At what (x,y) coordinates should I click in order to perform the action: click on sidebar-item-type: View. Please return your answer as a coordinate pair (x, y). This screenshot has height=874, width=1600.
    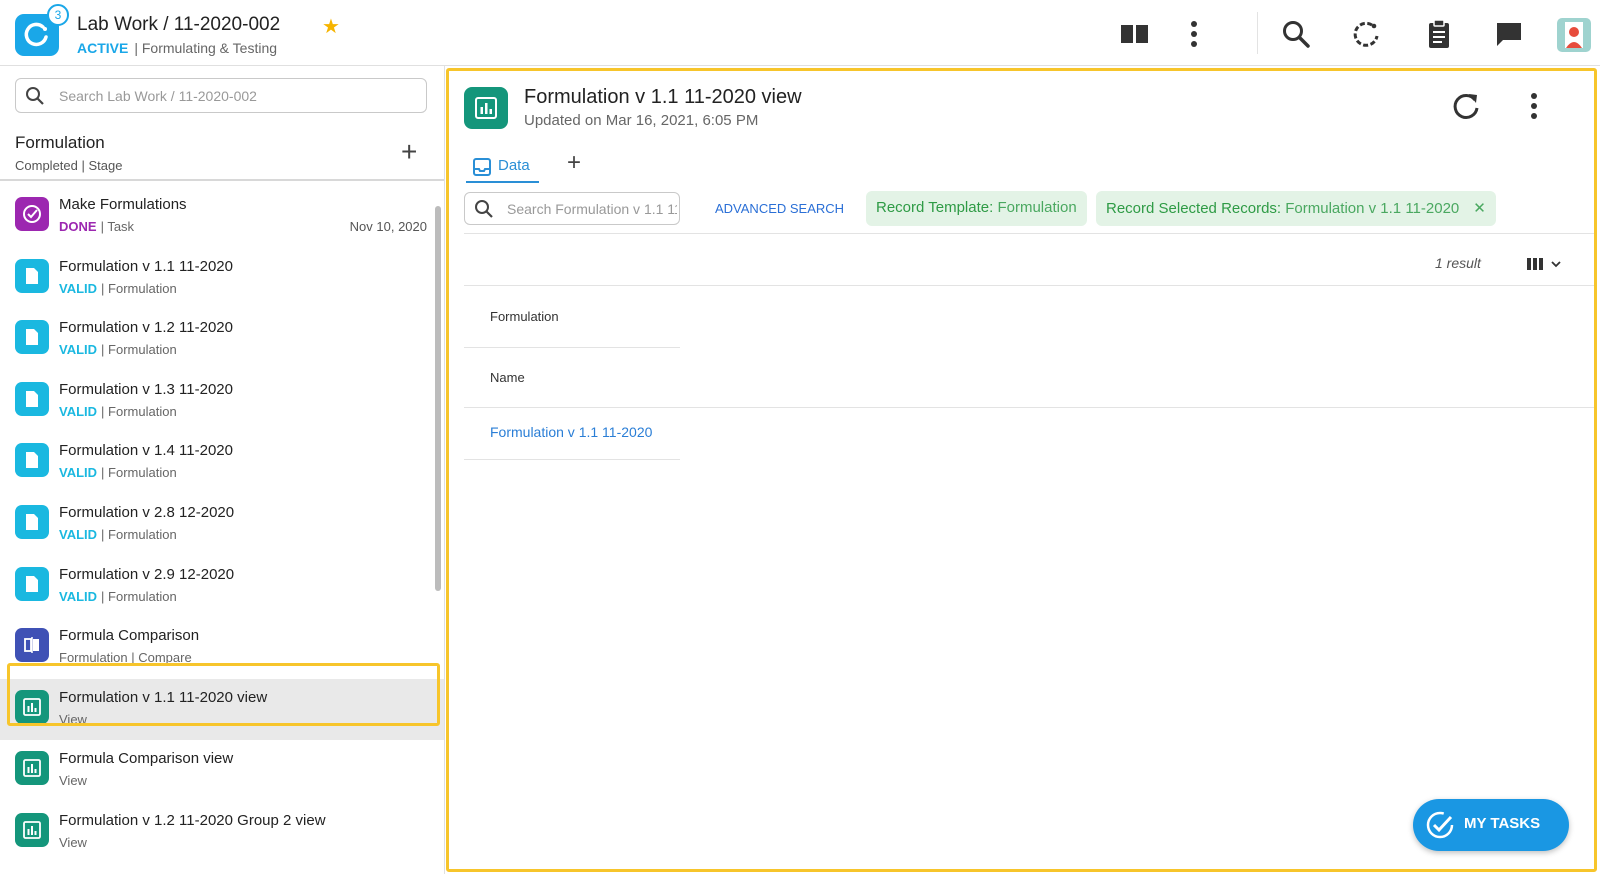
    Looking at the image, I should click on (73, 781).